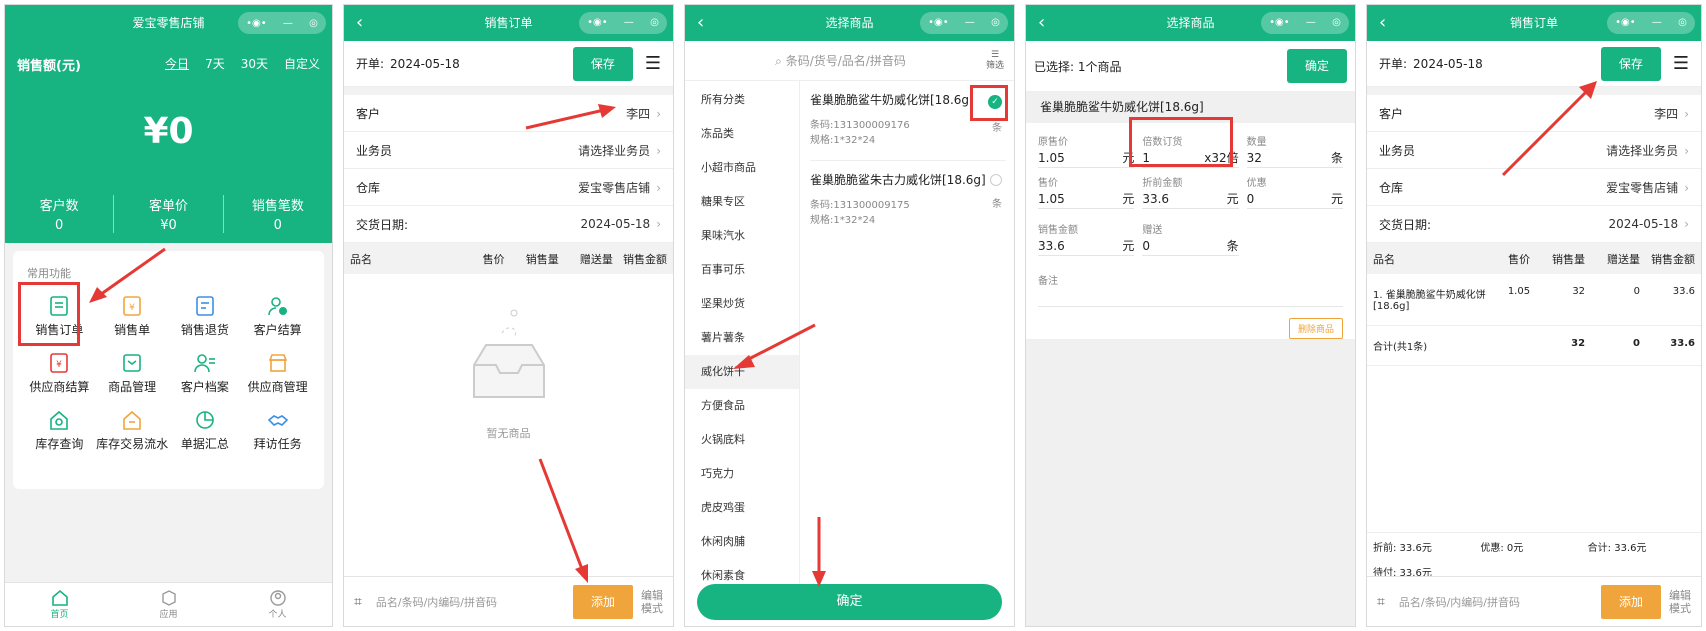  What do you see at coordinates (277, 216) in the screenshot?
I see `stat-order-count: 销售笔数 0` at bounding box center [277, 216].